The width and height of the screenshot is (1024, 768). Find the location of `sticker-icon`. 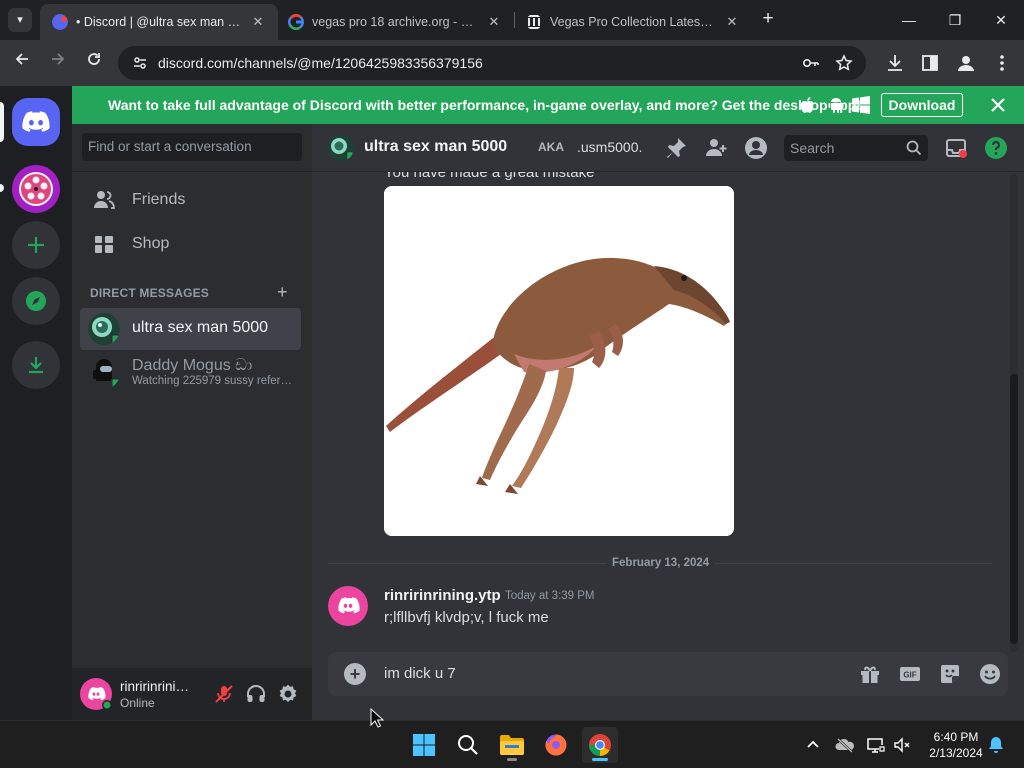

sticker-icon is located at coordinates (950, 674).